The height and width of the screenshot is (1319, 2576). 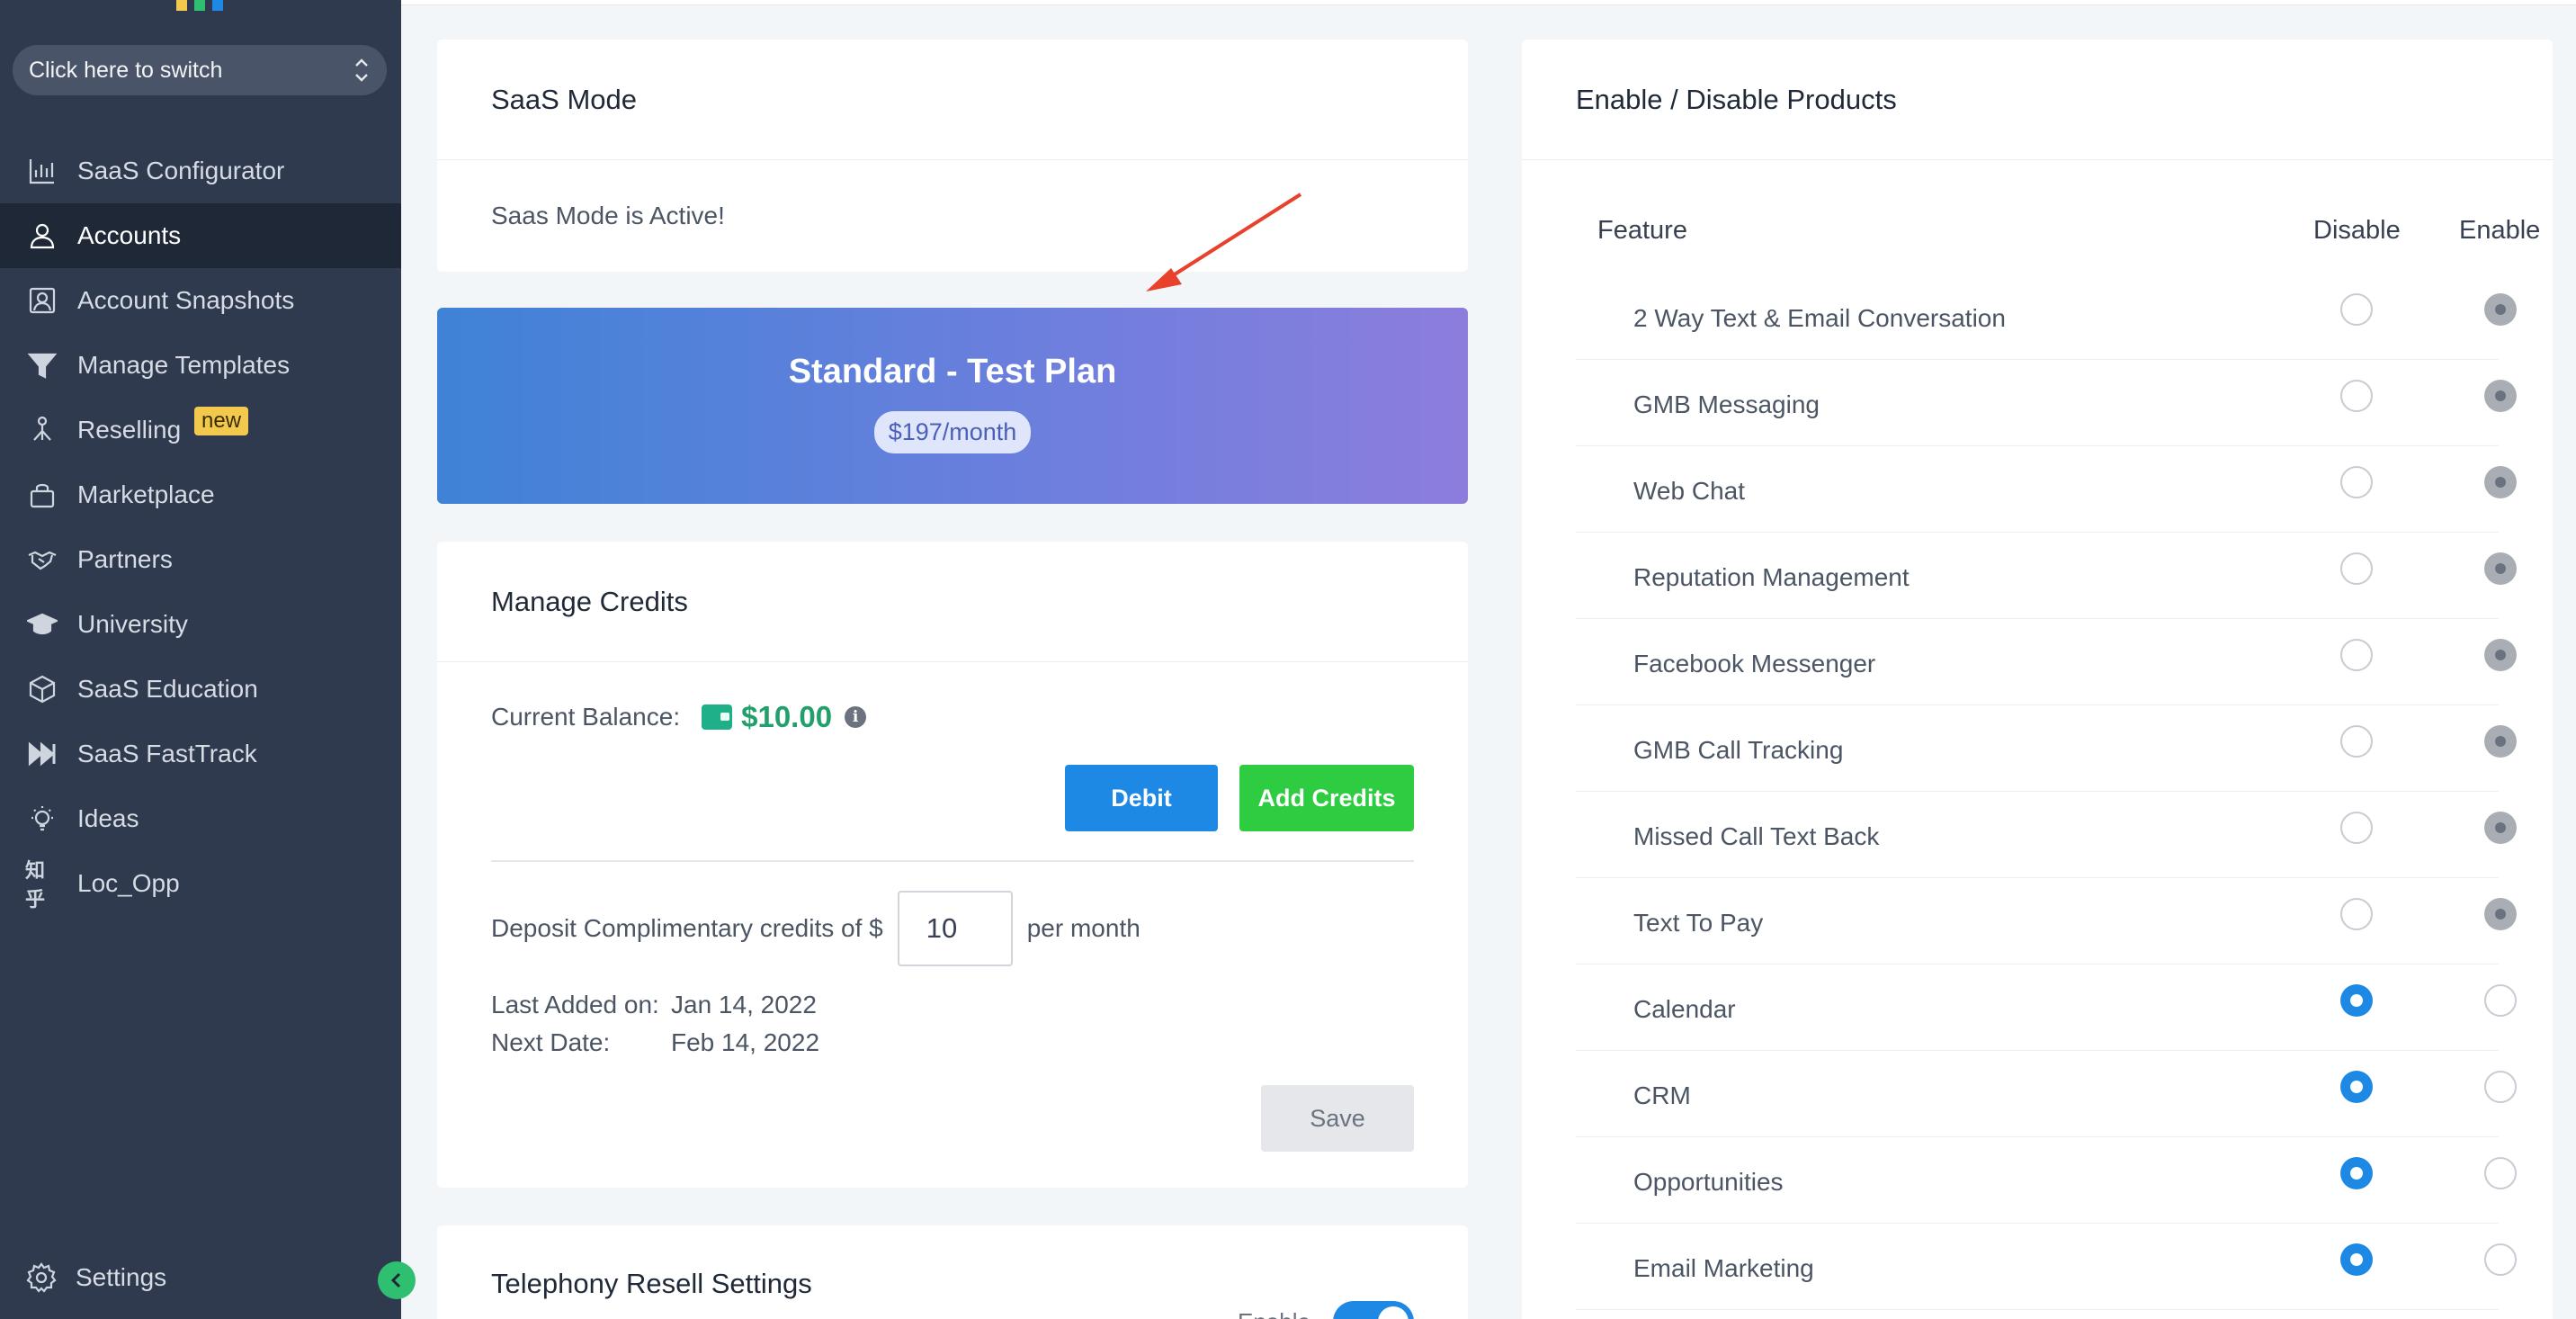 I want to click on sidebar-item-label: Account Snapshots, so click(x=186, y=300).